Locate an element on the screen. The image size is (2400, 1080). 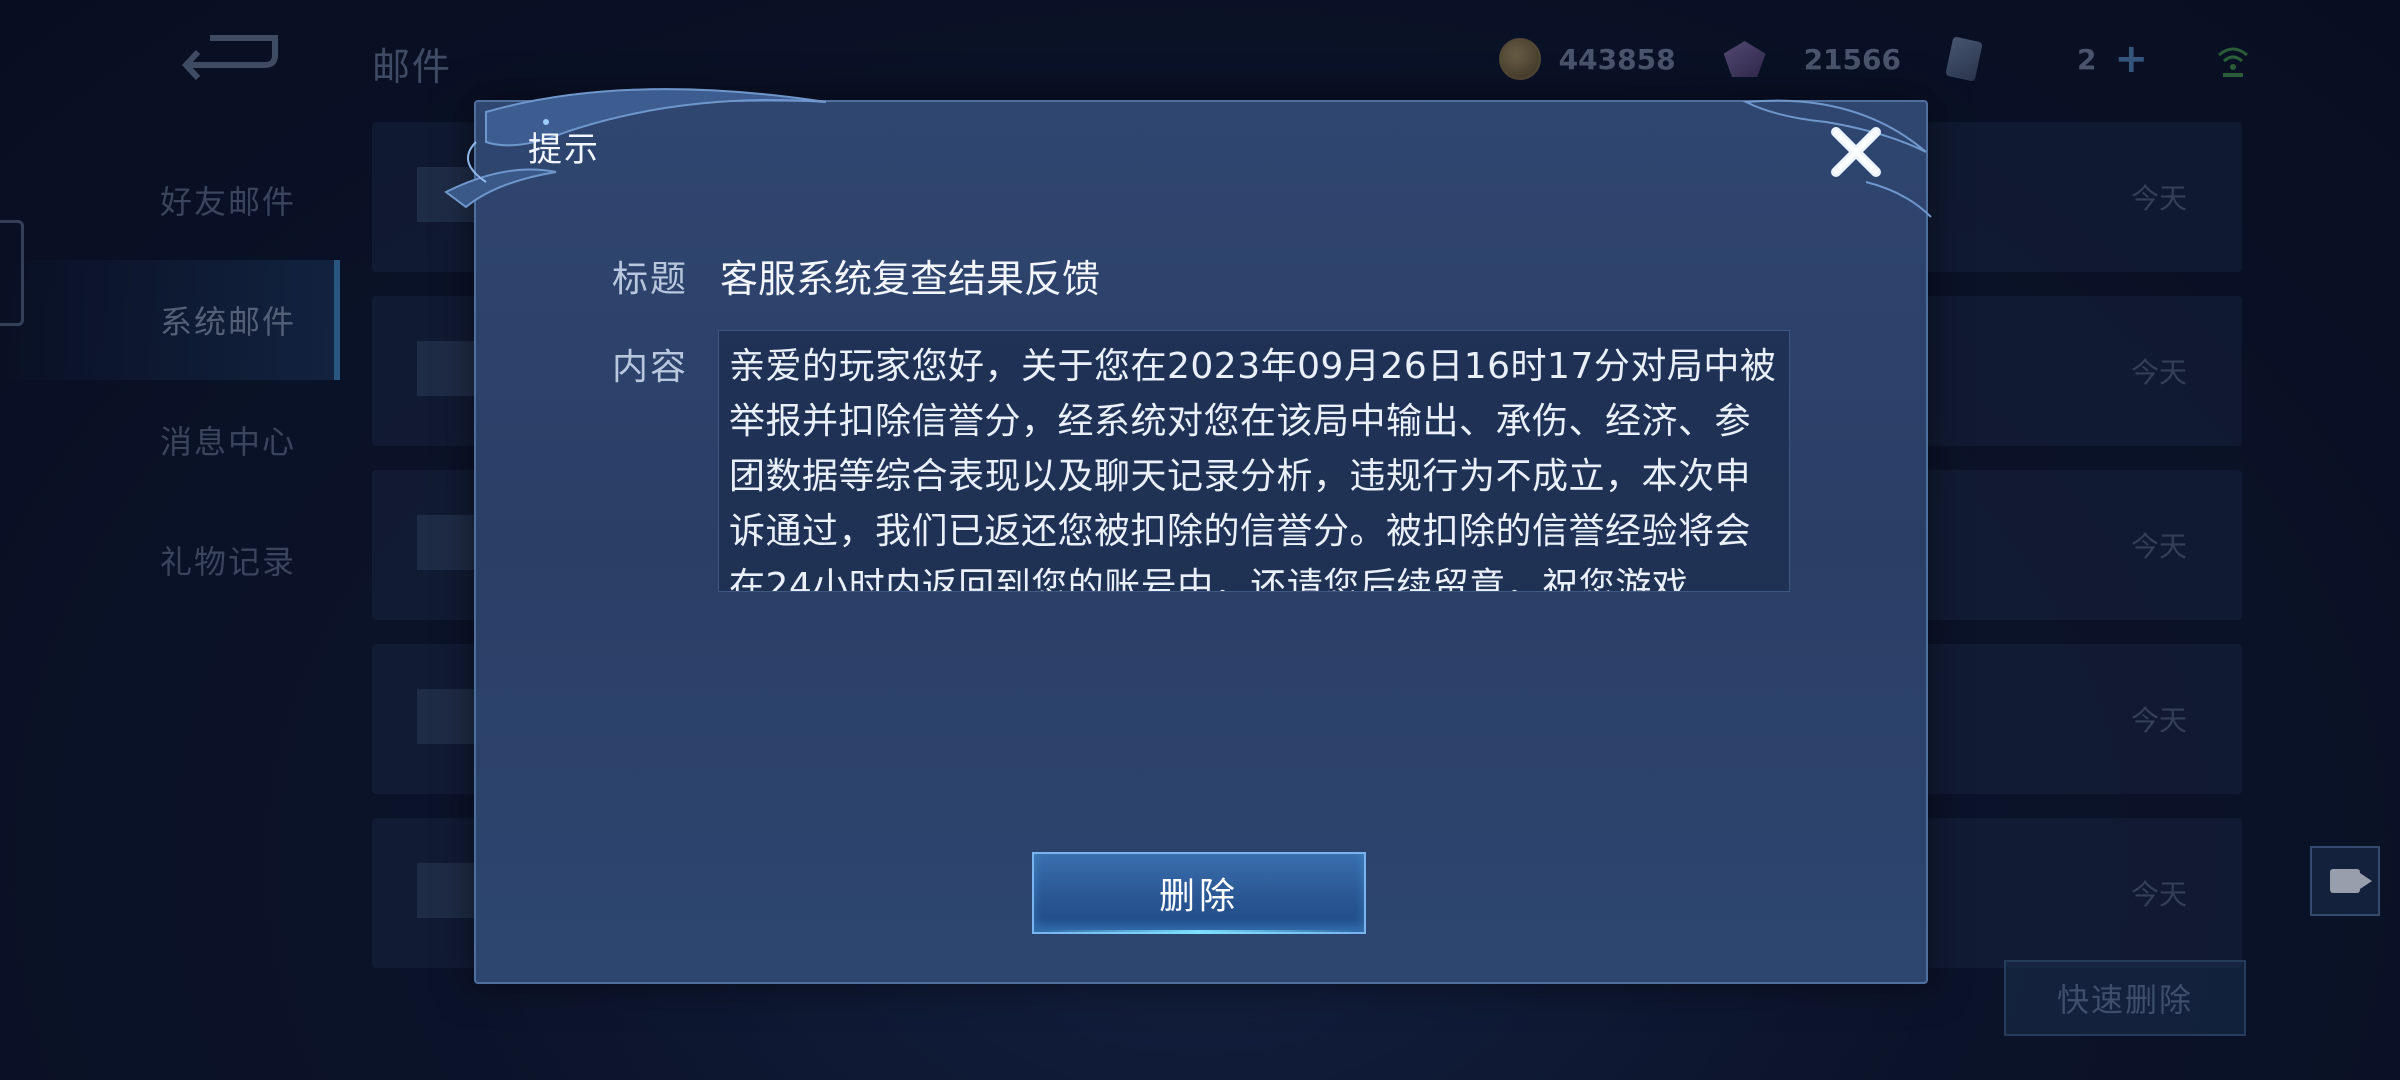
subject-value: 客服系统复查结果反馈 is located at coordinates (910, 279).